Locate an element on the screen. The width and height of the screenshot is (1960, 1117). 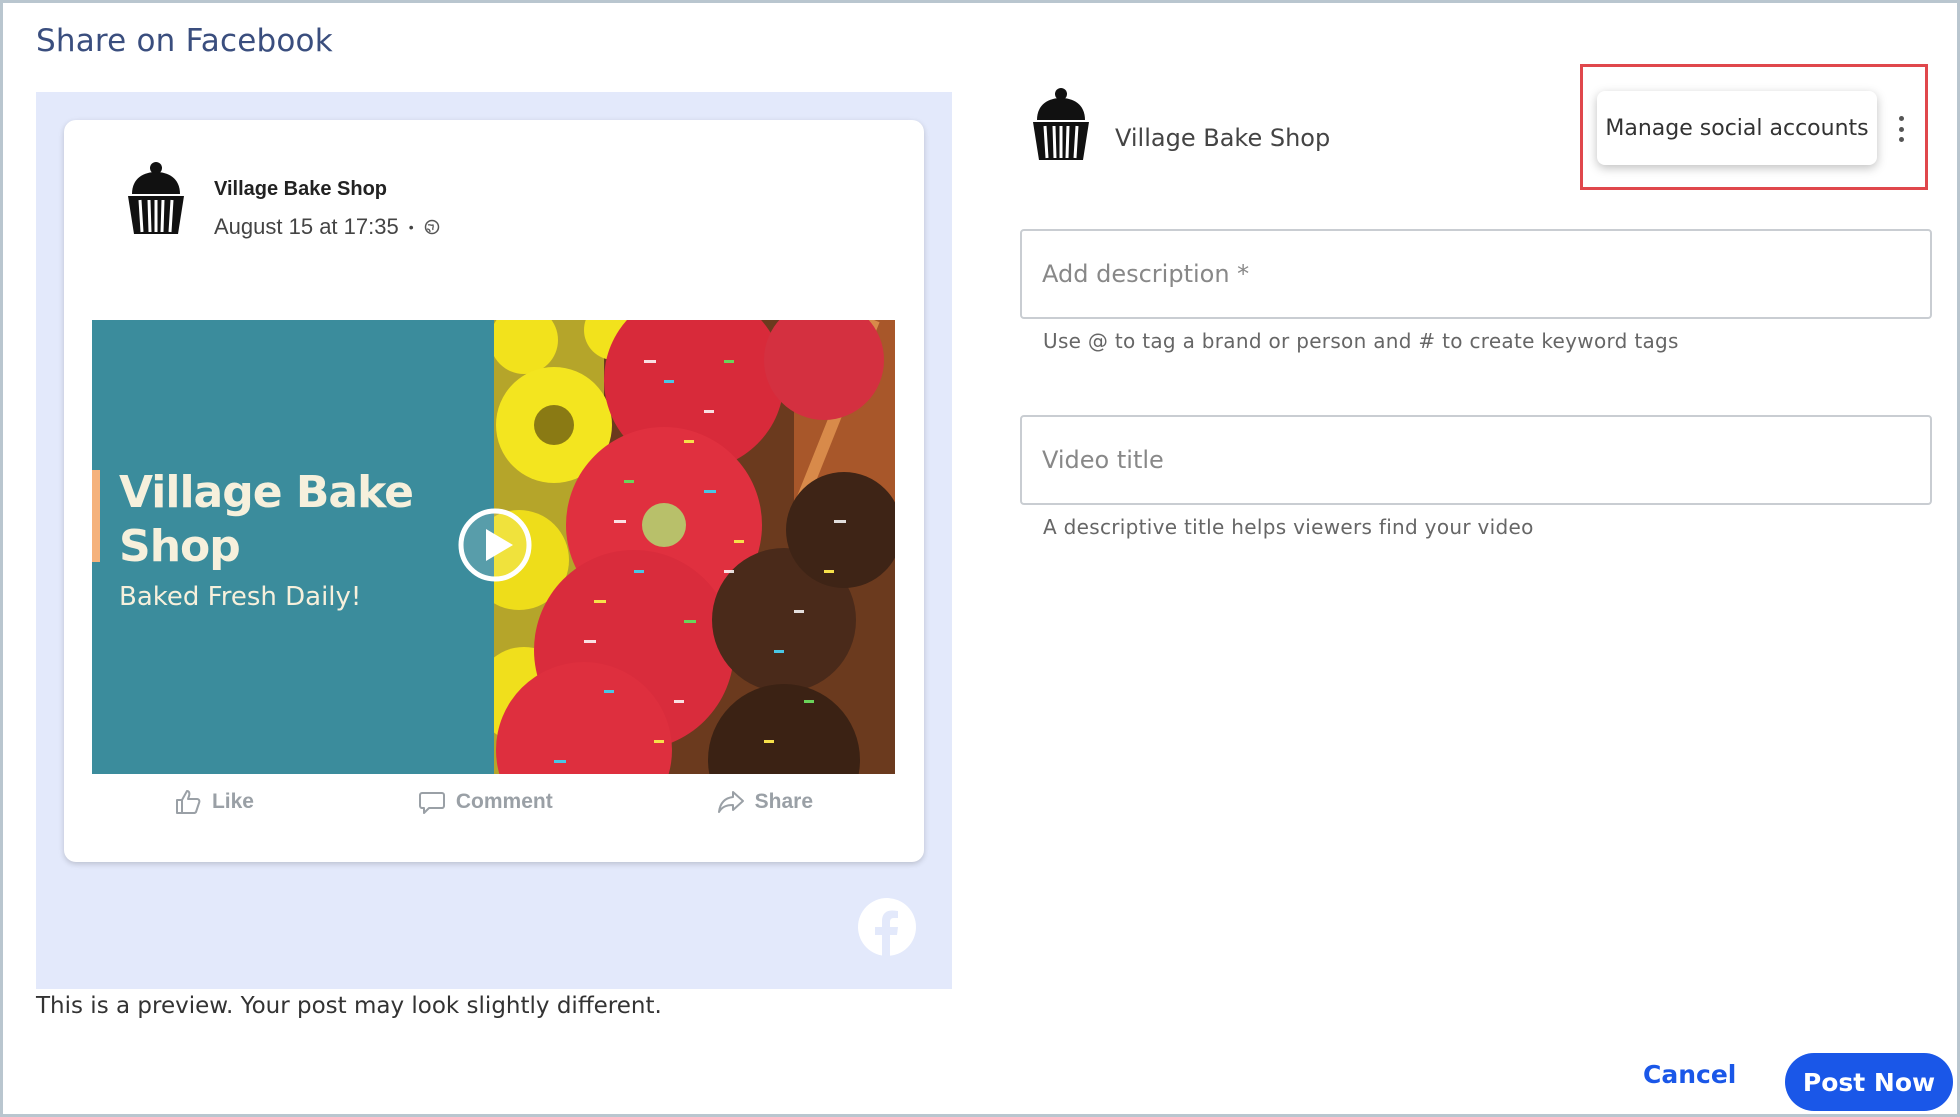
description-field is located at coordinates (1476, 274).